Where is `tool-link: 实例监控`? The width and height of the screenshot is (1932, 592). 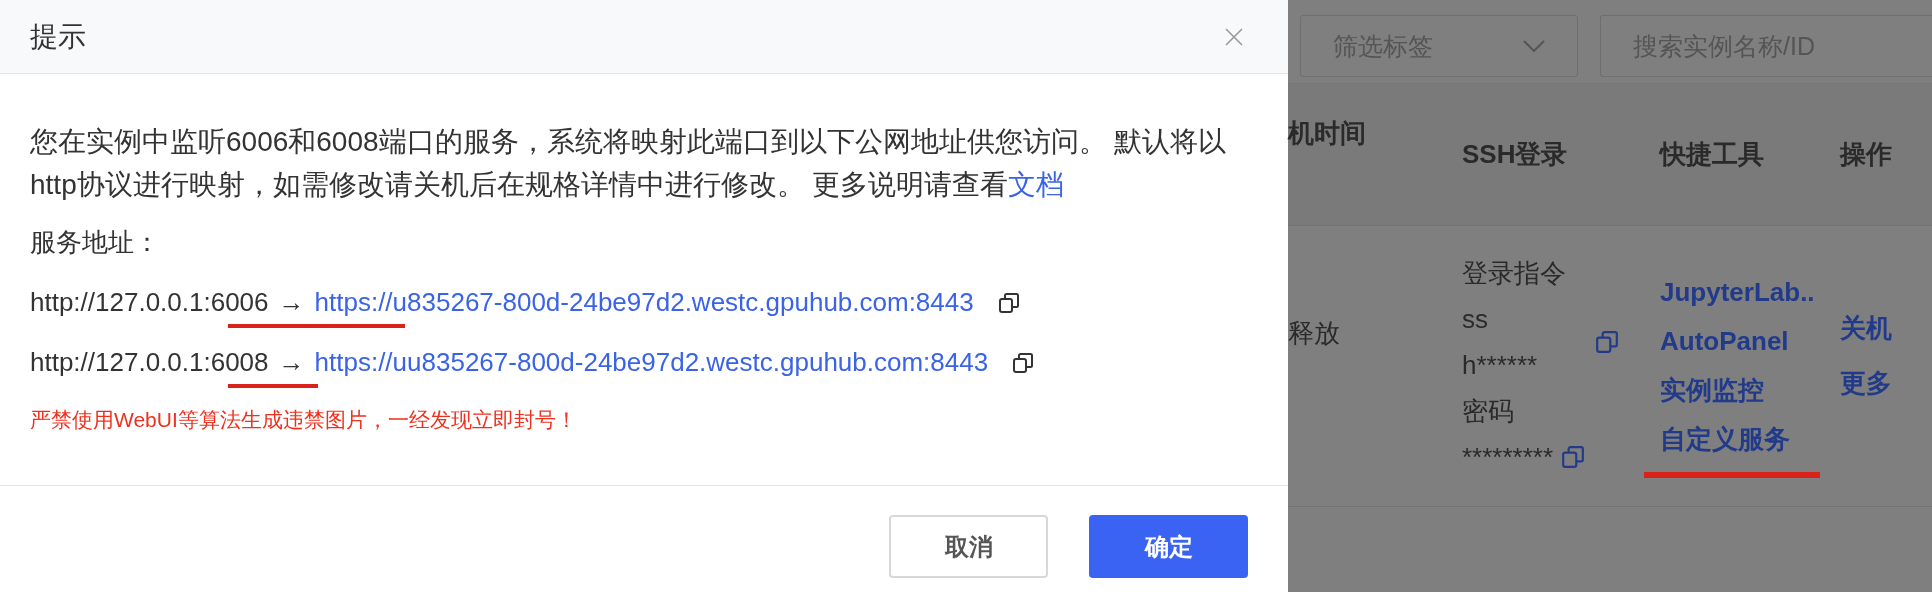
tool-link: 实例监控 is located at coordinates (1712, 390).